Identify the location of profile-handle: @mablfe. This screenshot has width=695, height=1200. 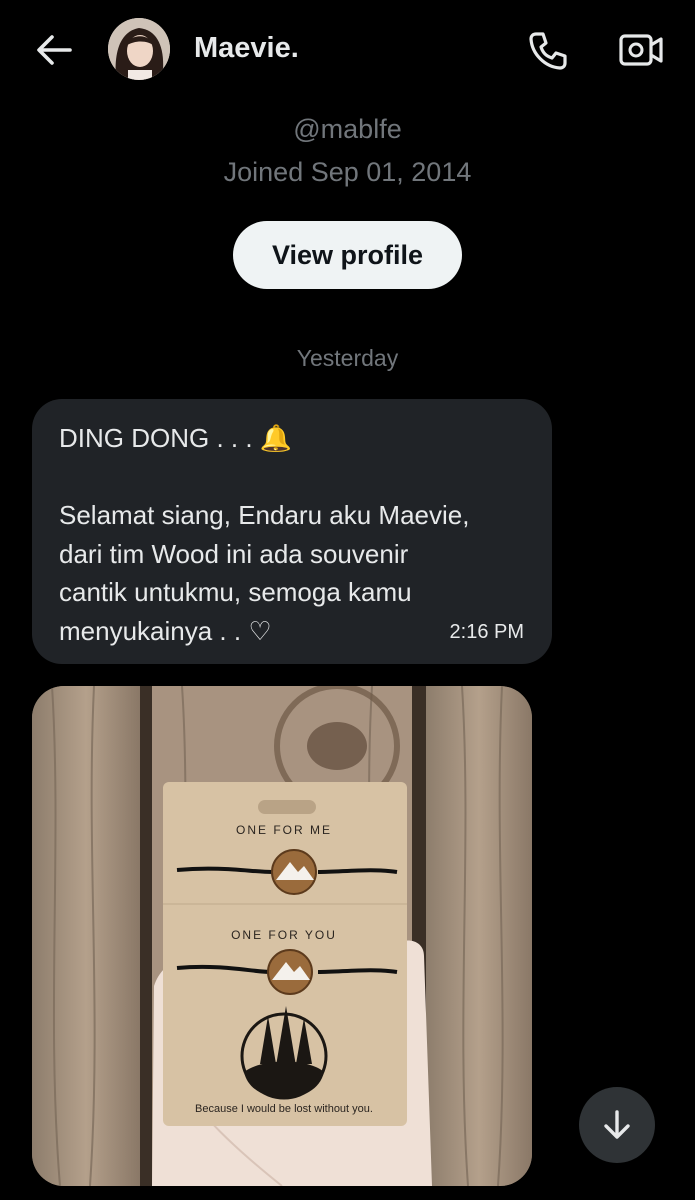
(347, 129).